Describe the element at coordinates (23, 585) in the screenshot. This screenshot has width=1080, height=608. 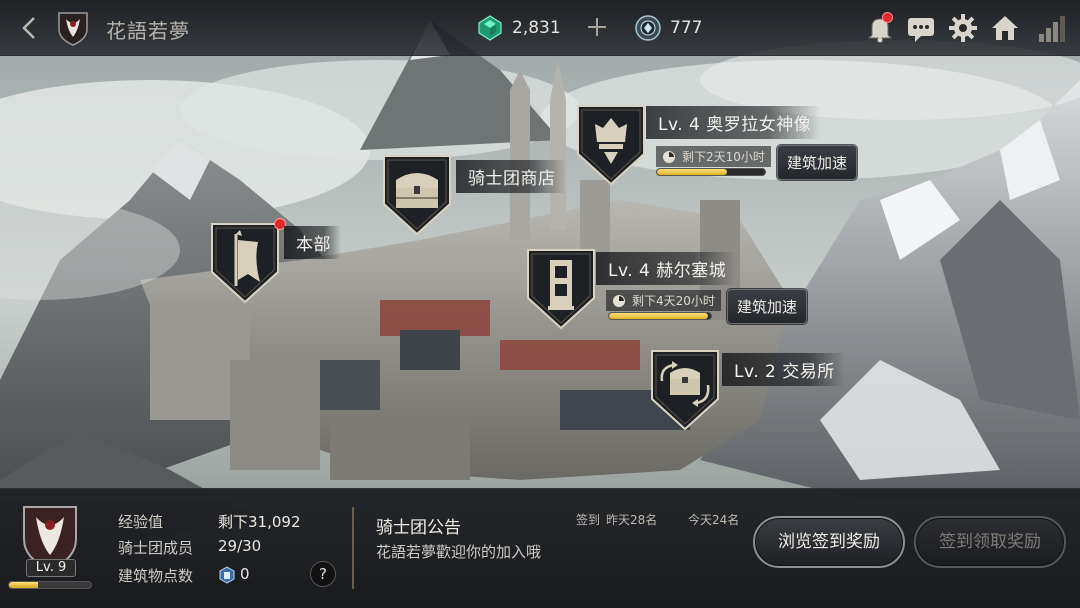
I see `guild-level-progress-fill` at that location.